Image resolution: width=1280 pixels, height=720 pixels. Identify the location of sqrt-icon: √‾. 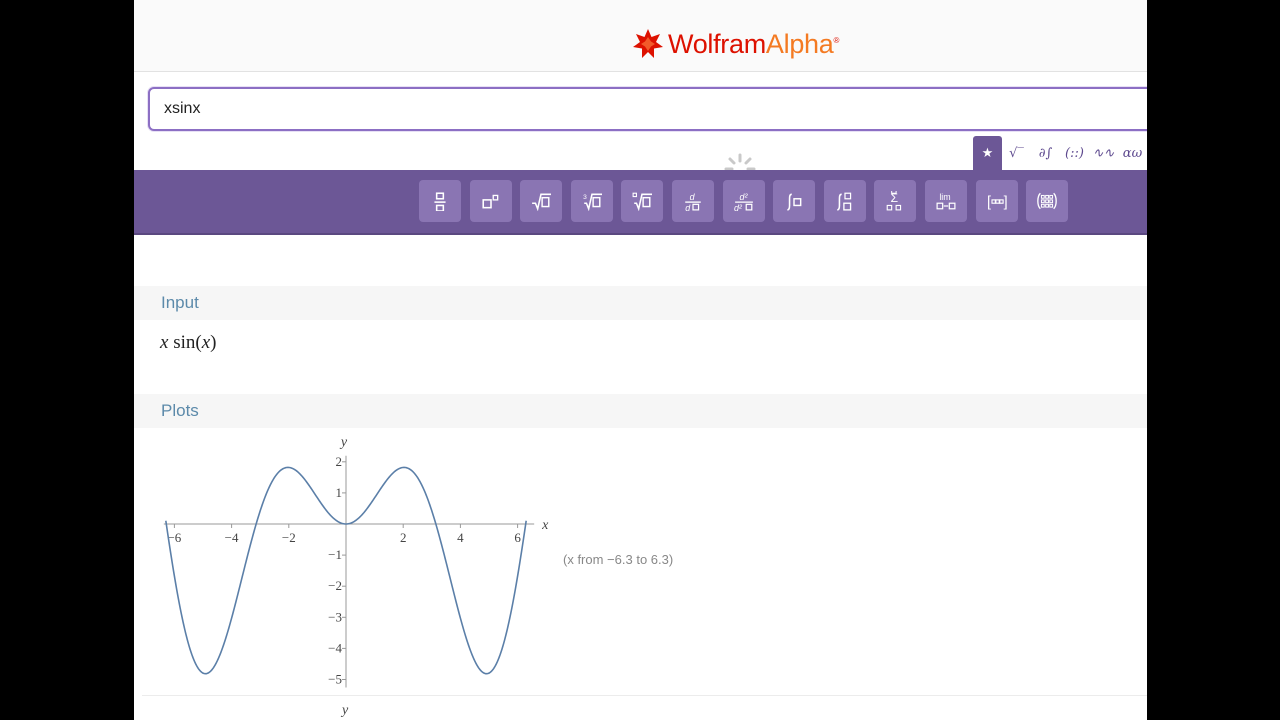
(1016, 153).